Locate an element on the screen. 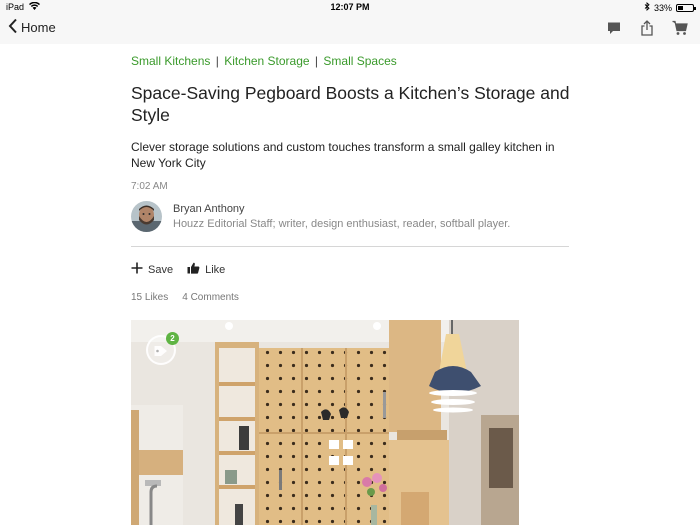  comments-count: 4 Comments is located at coordinates (210, 297).